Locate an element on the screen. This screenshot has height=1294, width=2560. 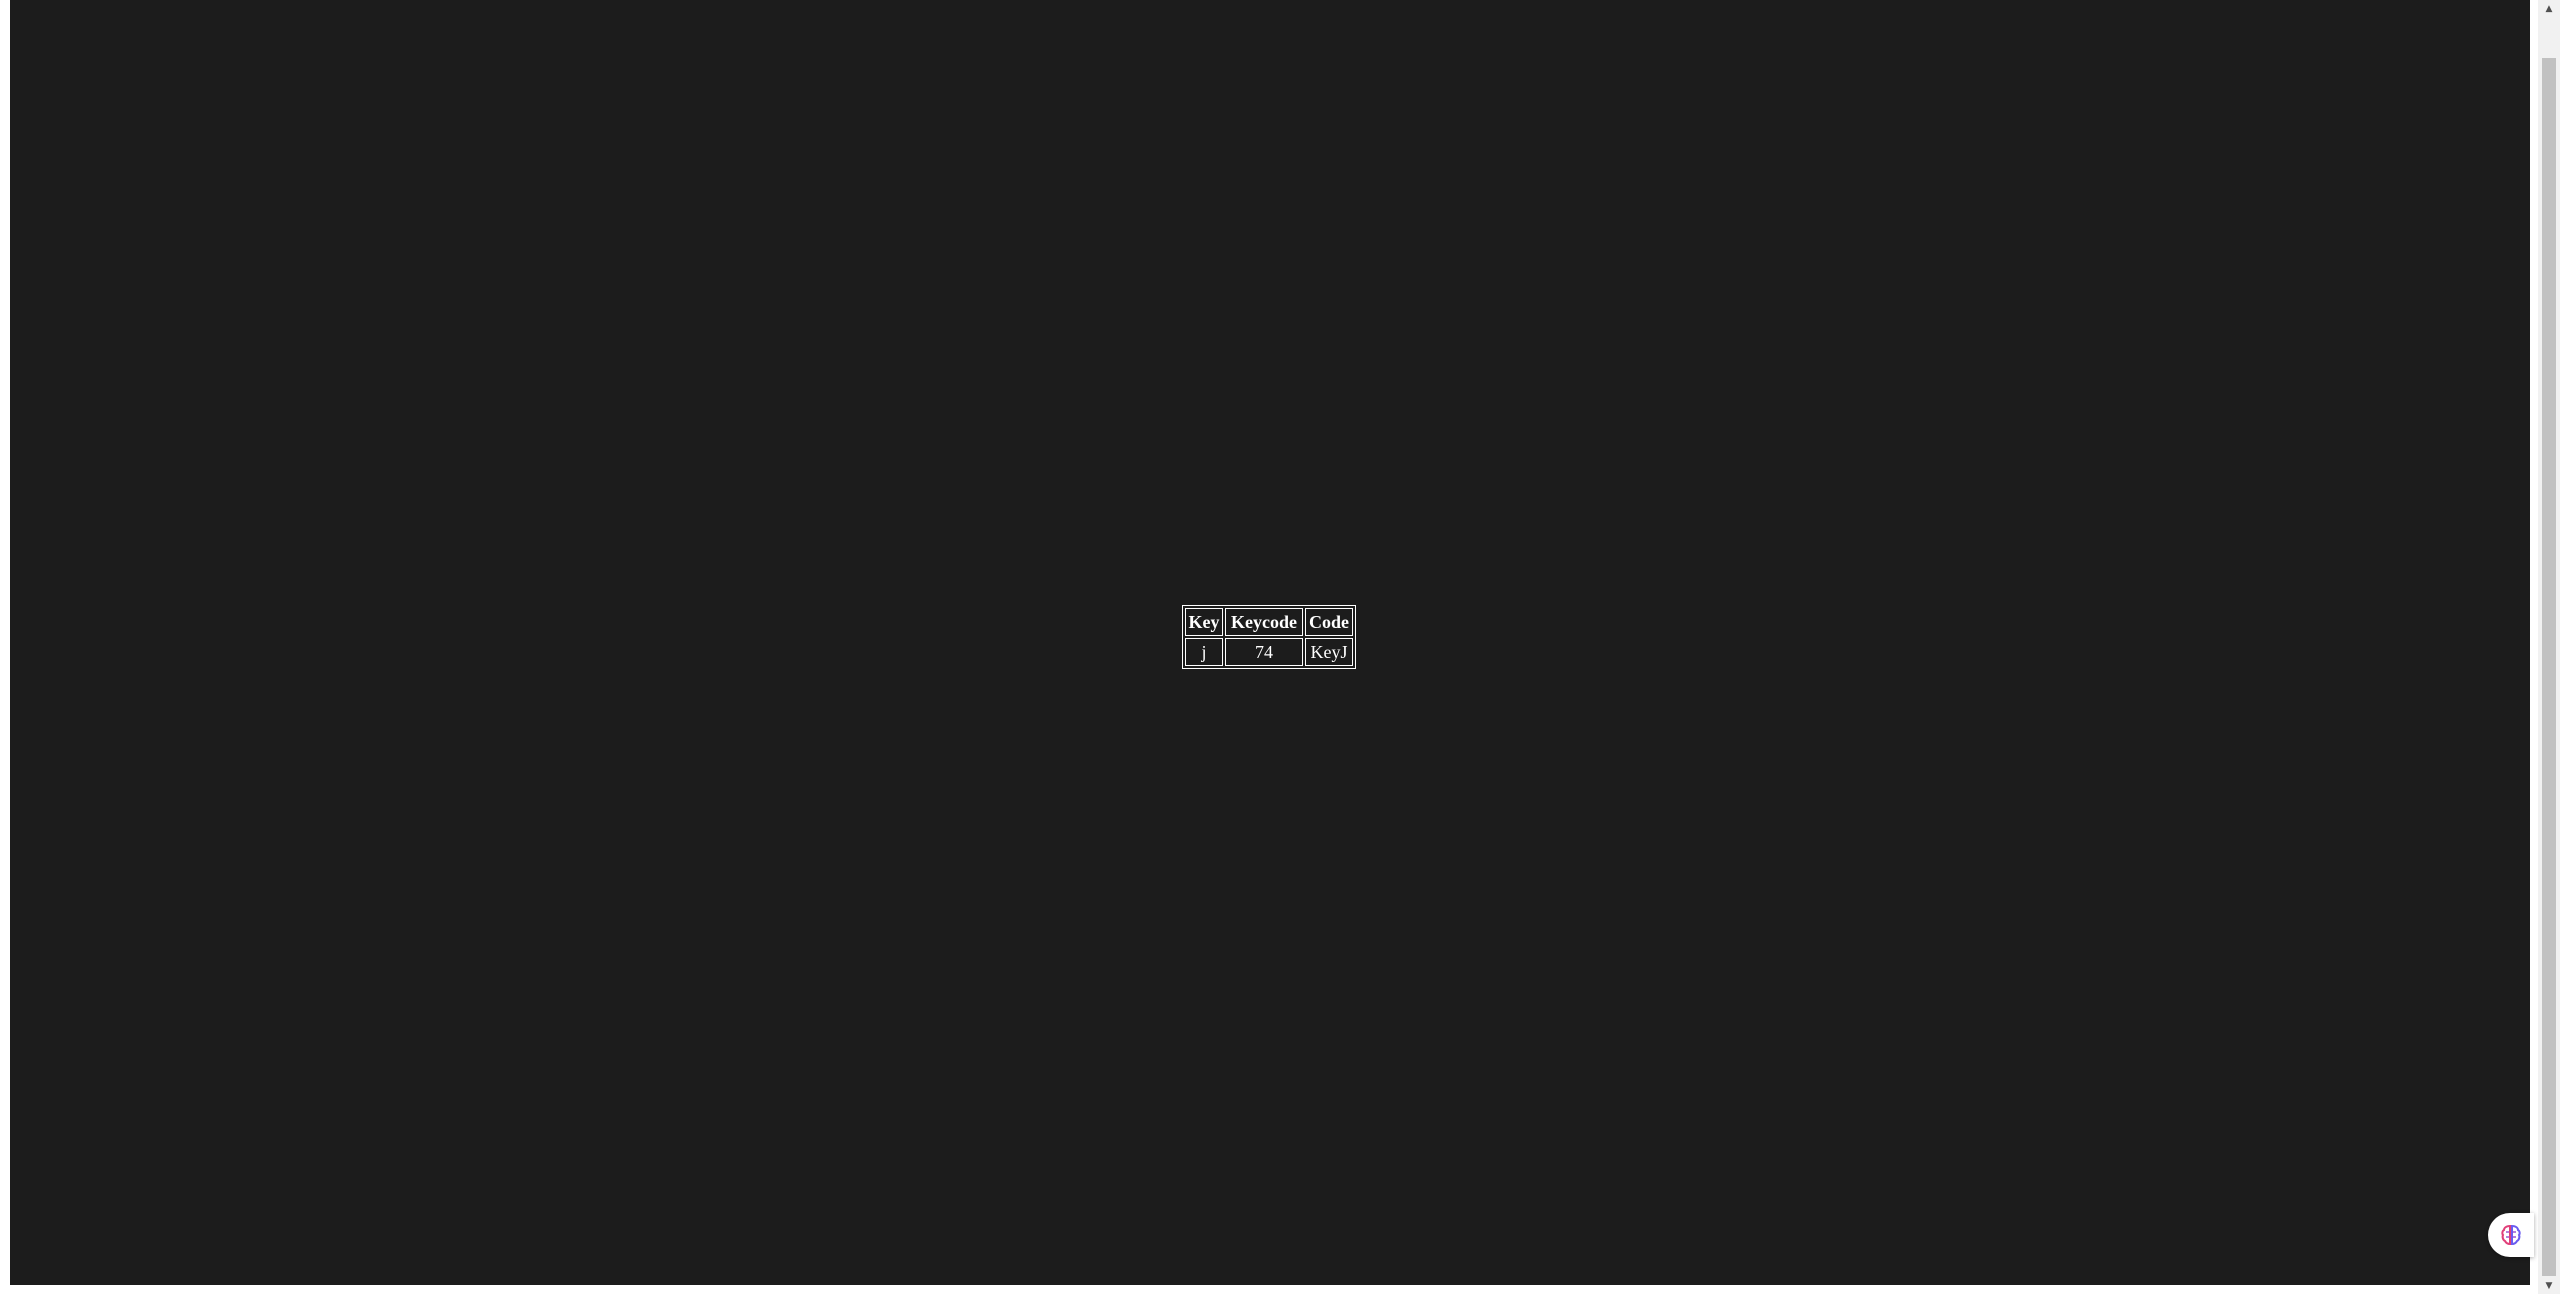
cell-code: KeyJ is located at coordinates (1329, 652).